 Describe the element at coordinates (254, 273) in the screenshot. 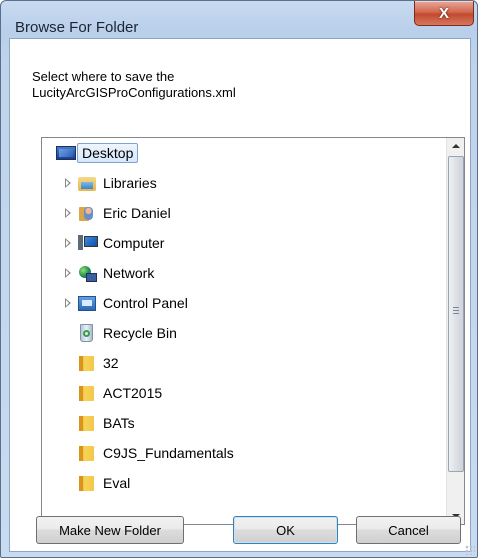

I see `tree-item-network: Network` at that location.